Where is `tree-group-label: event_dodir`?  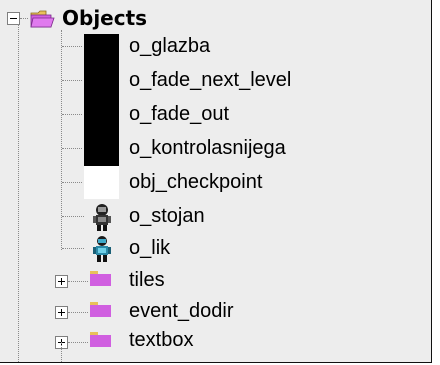
tree-group-label: event_dodir is located at coordinates (181, 311).